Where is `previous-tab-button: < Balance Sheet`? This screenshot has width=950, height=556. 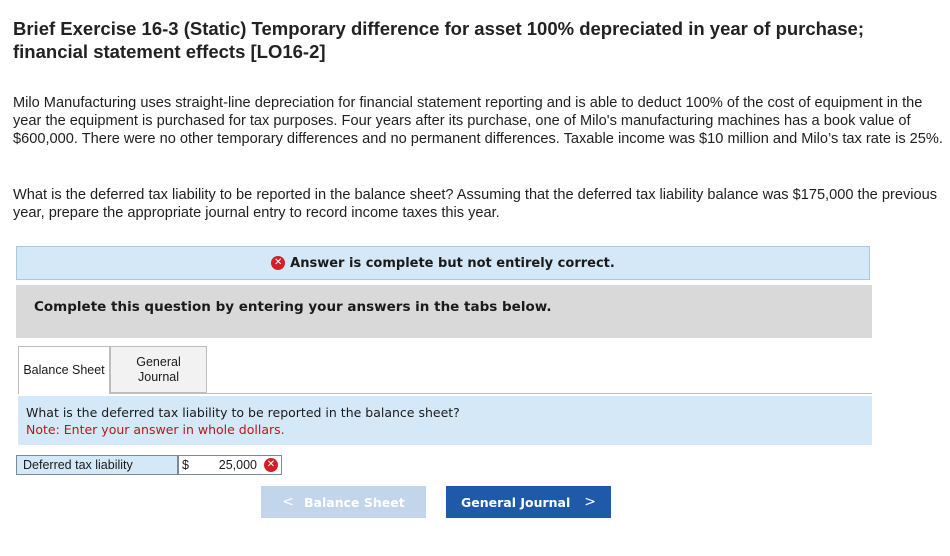
previous-tab-button: < Balance Sheet is located at coordinates (343, 502).